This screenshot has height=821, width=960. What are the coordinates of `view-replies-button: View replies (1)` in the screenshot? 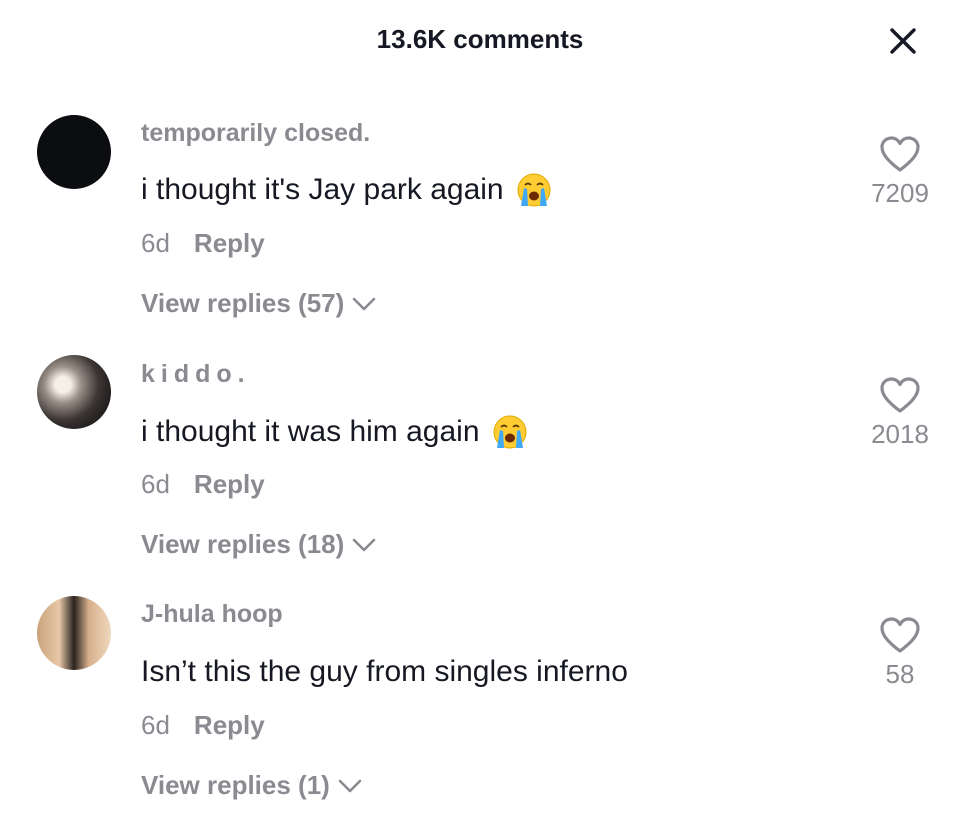 It's located at (251, 785).